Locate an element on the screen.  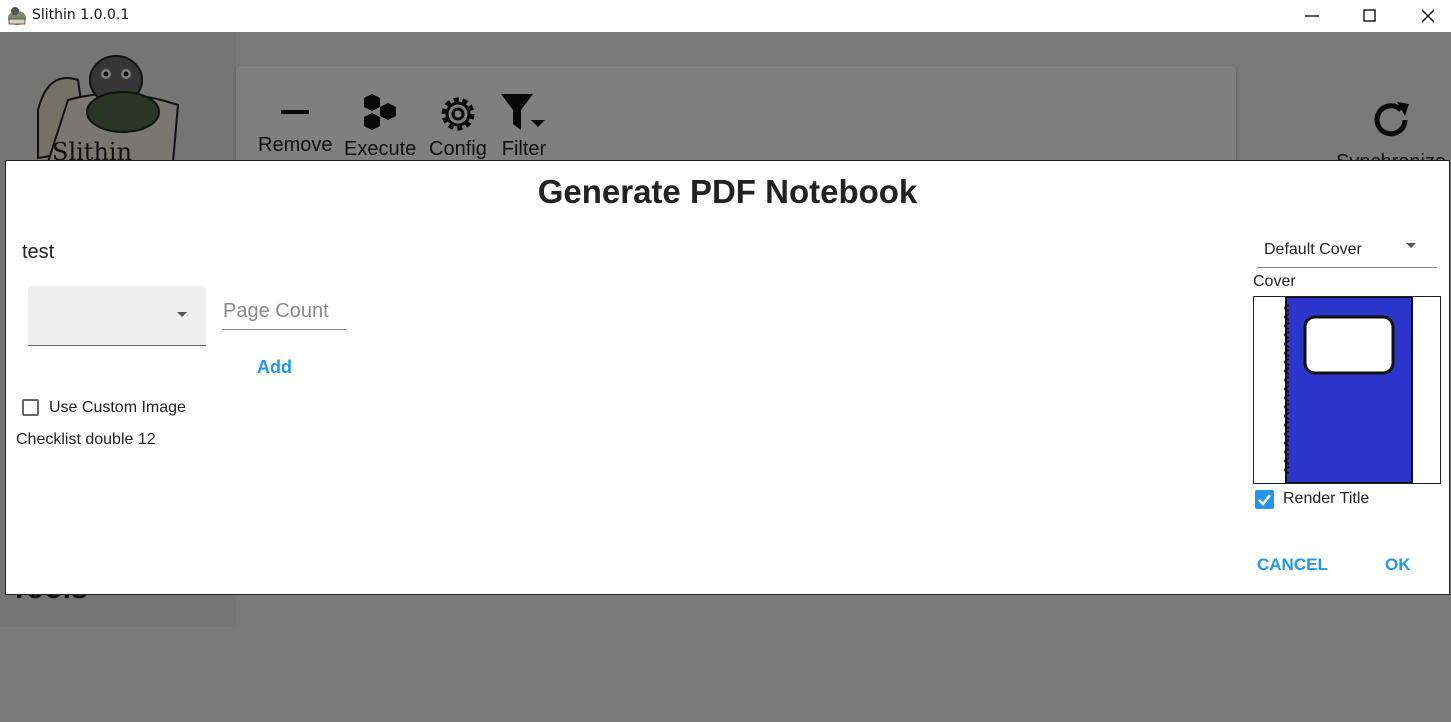
close-button is located at coordinates (1425, 16).